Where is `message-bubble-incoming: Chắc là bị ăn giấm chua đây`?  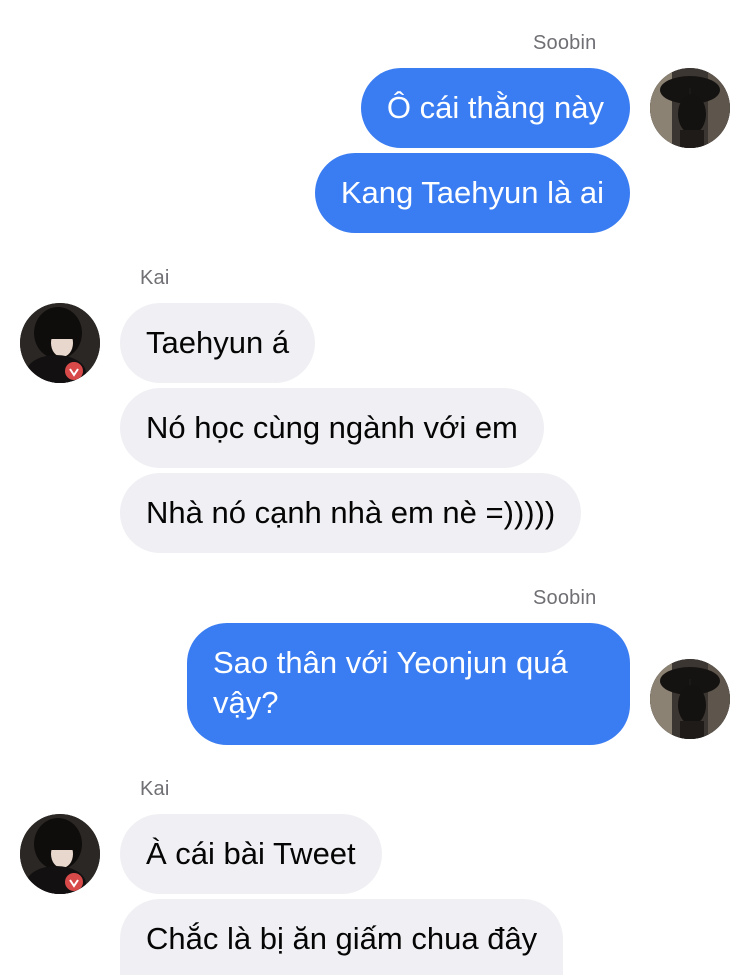 message-bubble-incoming: Chắc là bị ăn giấm chua đây is located at coordinates (342, 937).